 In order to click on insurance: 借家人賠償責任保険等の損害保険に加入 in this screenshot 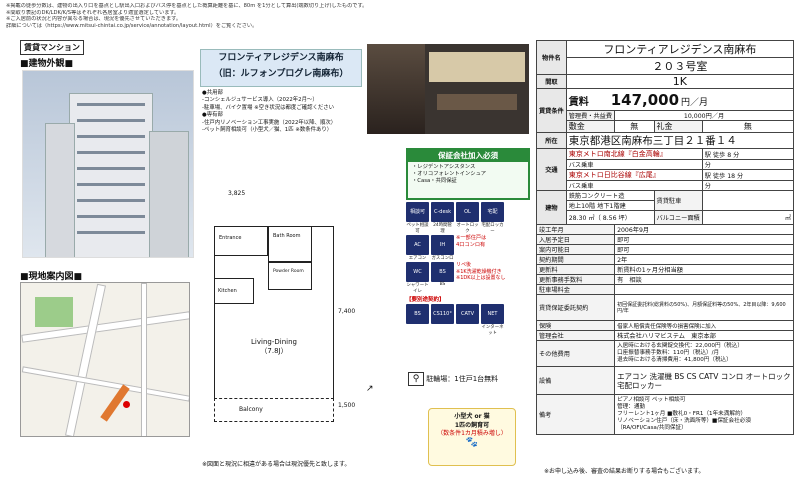, I will do `click(704, 325)`.